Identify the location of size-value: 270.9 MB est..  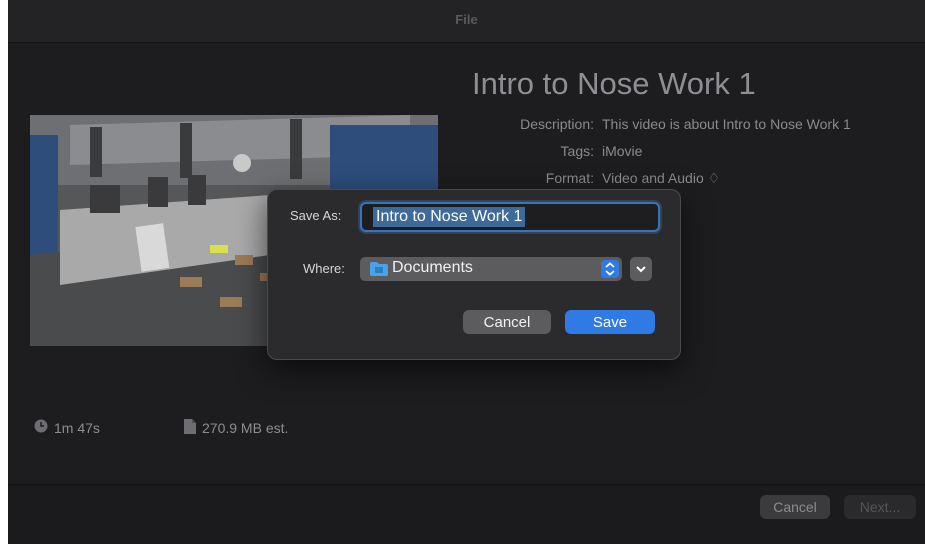
(245, 428).